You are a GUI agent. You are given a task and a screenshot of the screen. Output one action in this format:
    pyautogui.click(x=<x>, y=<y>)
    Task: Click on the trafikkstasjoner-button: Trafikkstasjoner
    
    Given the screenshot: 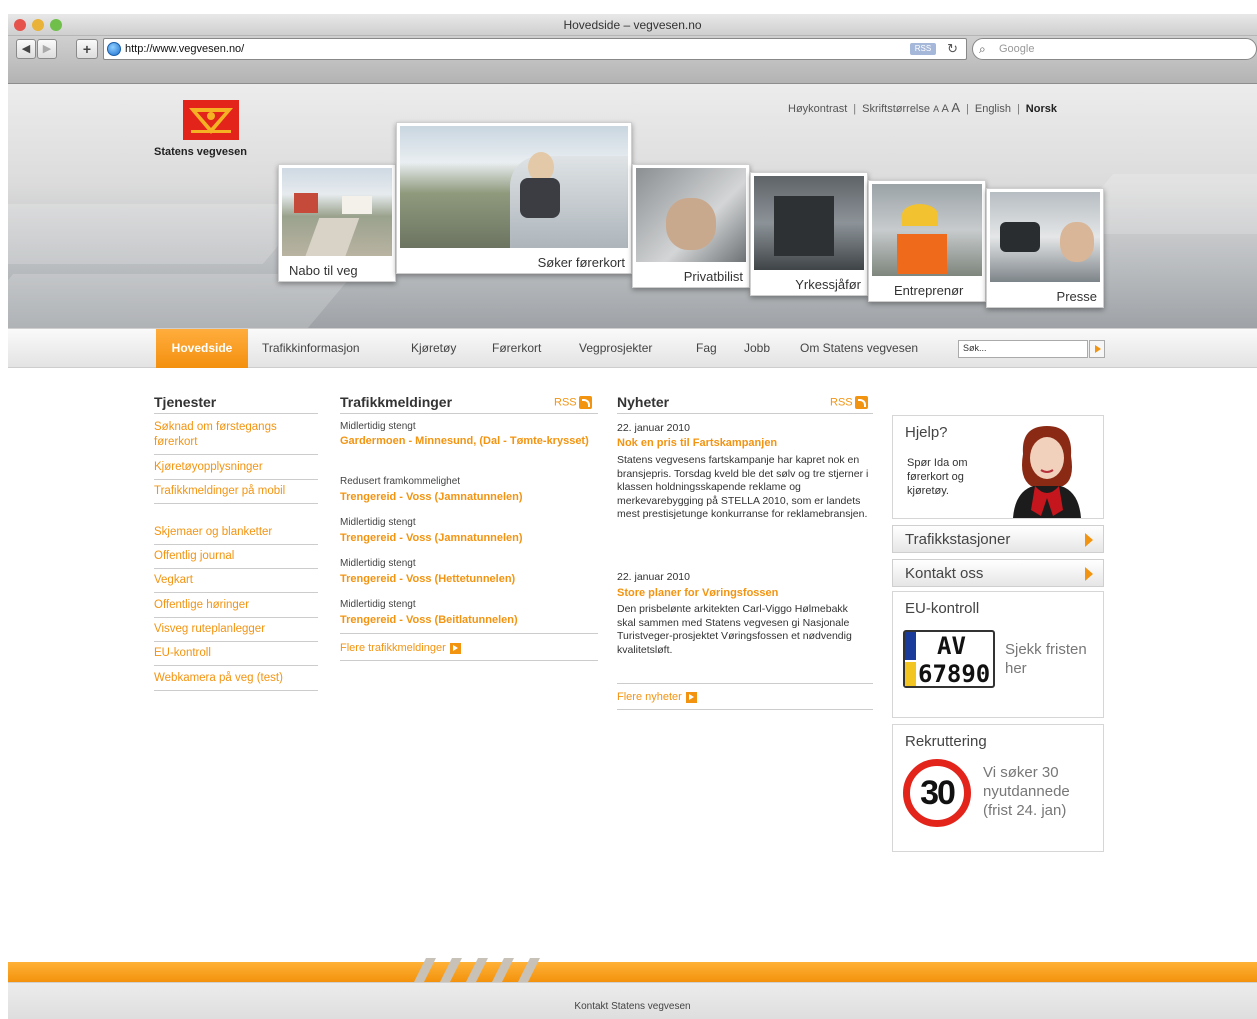 What is the action you would take?
    pyautogui.click(x=998, y=539)
    